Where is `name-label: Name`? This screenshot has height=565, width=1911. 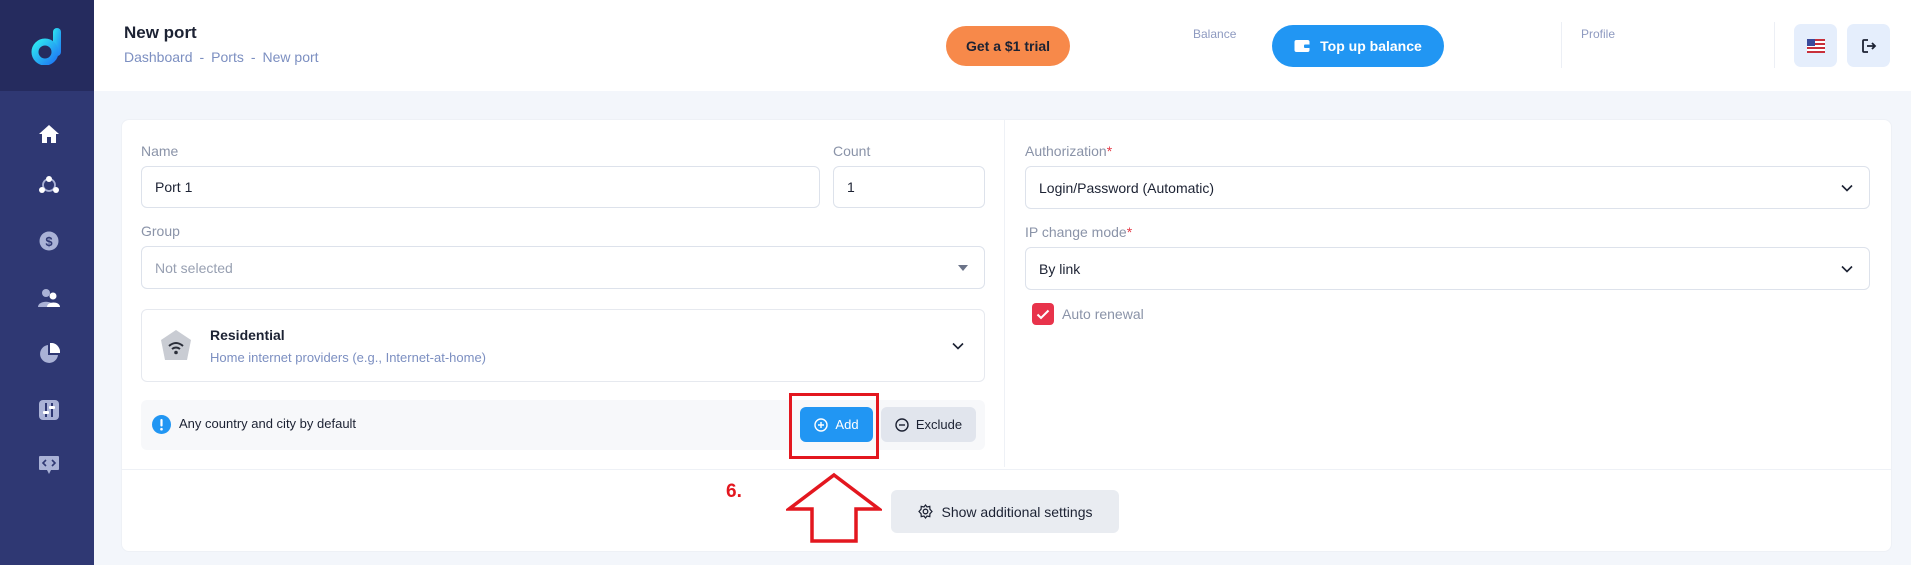 name-label: Name is located at coordinates (160, 151).